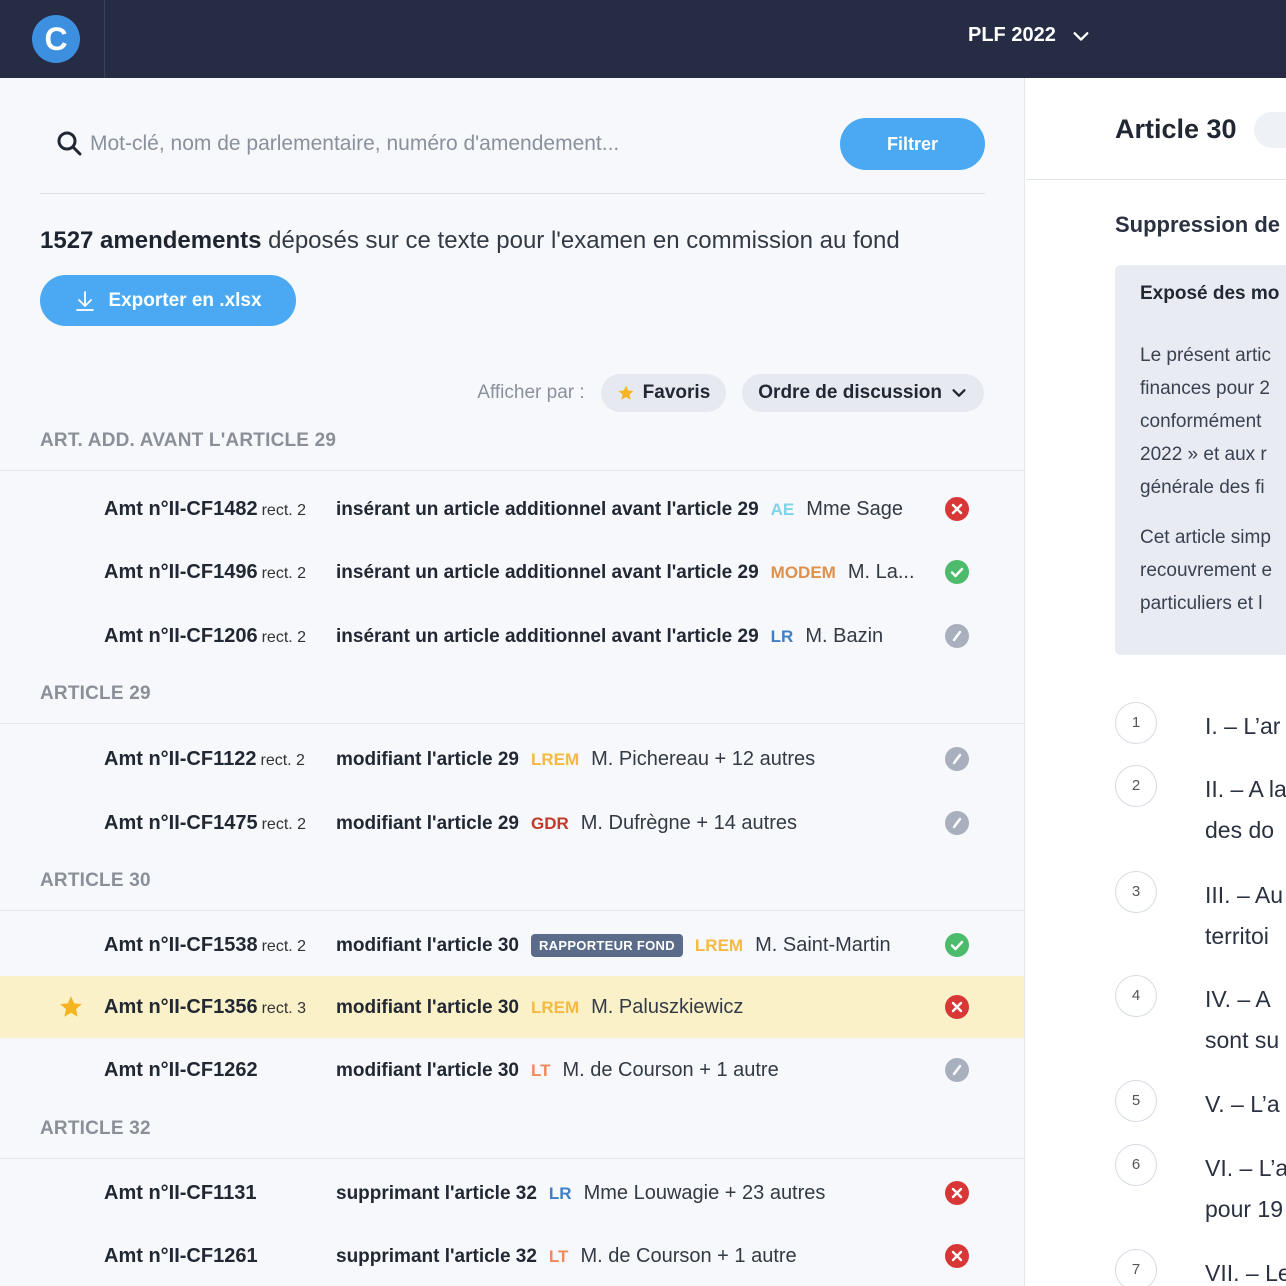 The image size is (1286, 1286). Describe the element at coordinates (1238, 999) in the screenshot. I see `alinea-line: IV. – A` at that location.